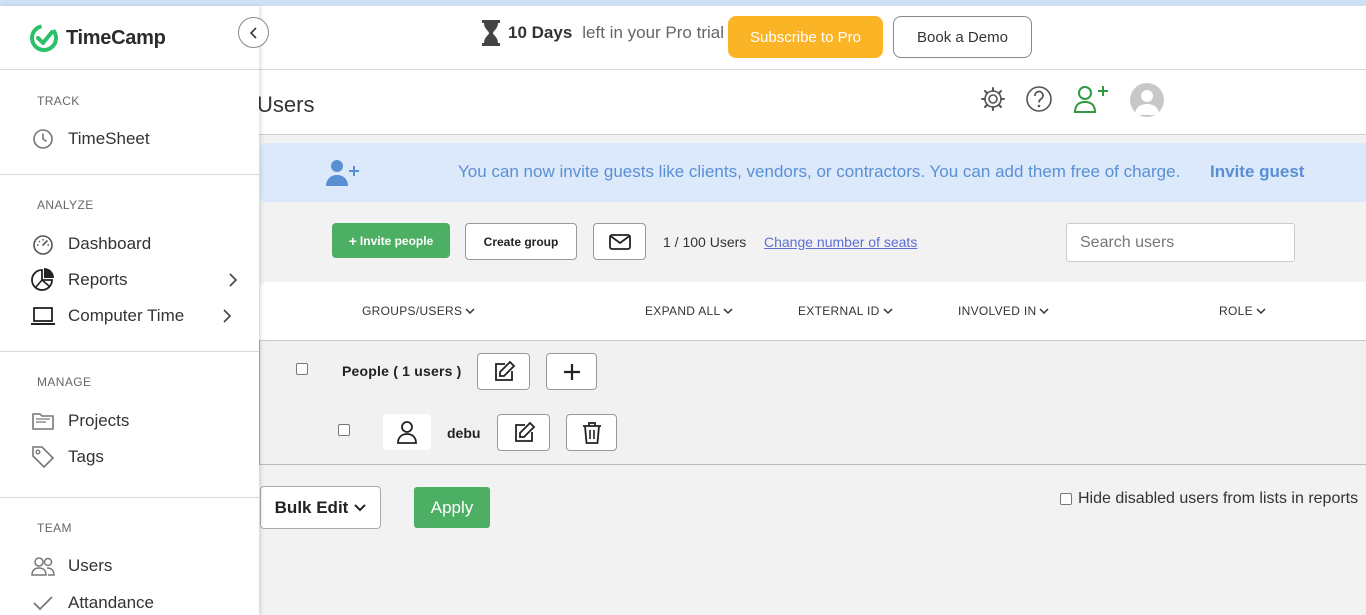 This screenshot has height=615, width=1366. What do you see at coordinates (54, 528) in the screenshot?
I see `section-label-team: TEAM` at bounding box center [54, 528].